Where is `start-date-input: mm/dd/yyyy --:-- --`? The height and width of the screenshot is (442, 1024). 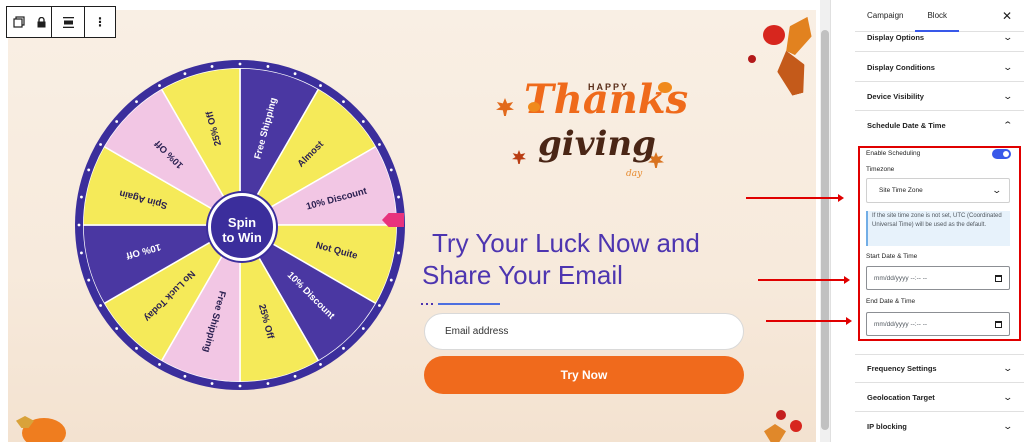
start-date-input: mm/dd/yyyy --:-- -- is located at coordinates (938, 278).